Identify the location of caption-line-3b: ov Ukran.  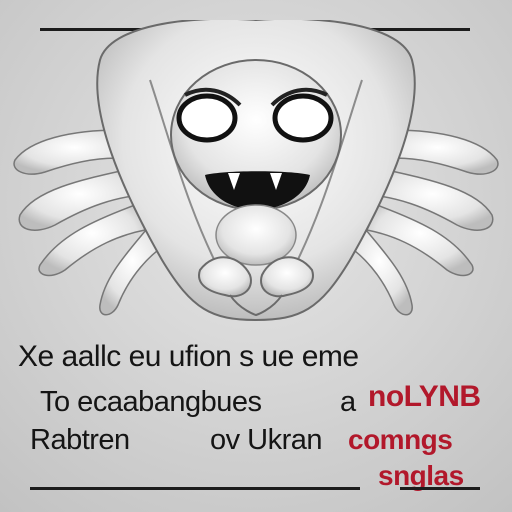
(266, 440).